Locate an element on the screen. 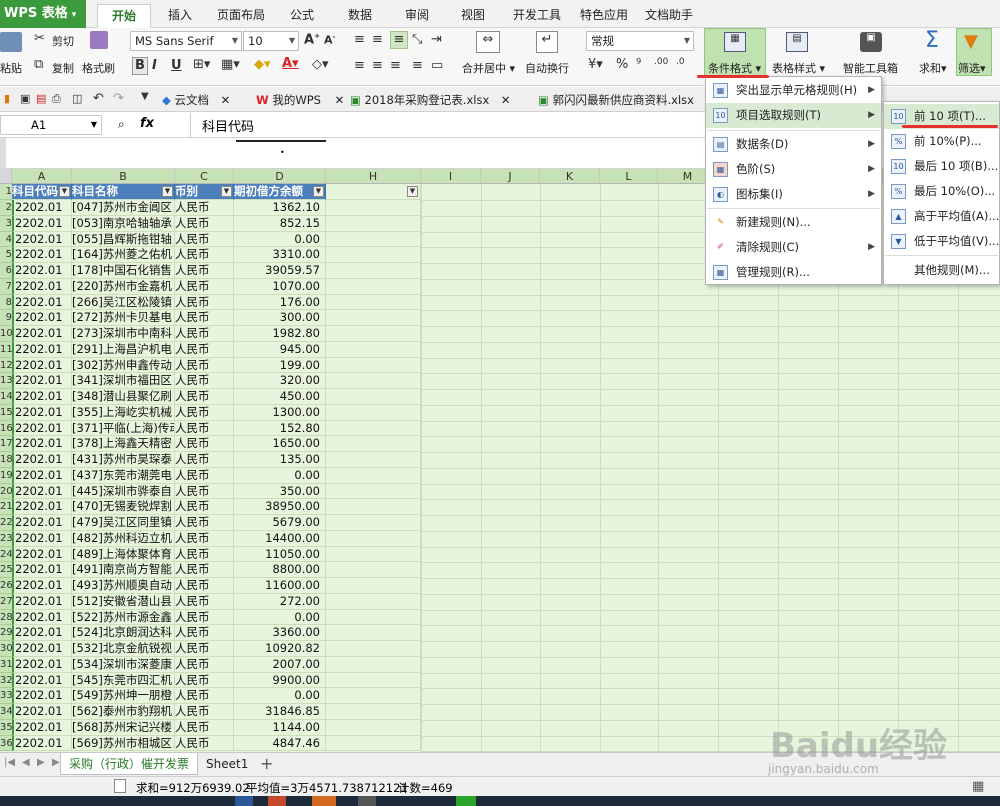  table-cell-amt: 1300.00 is located at coordinates (280, 412).